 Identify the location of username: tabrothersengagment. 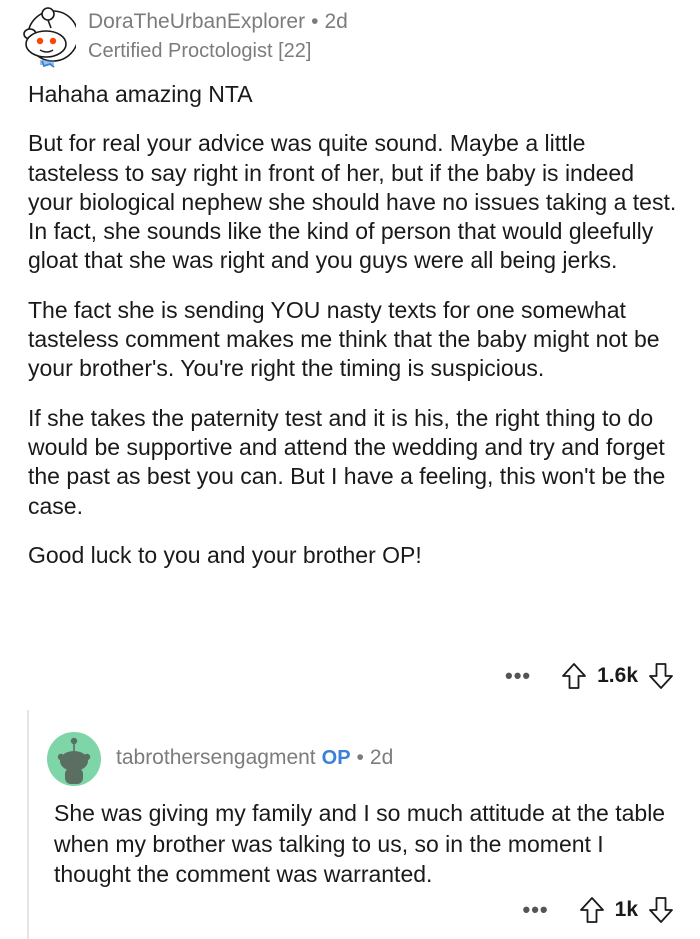
(216, 757).